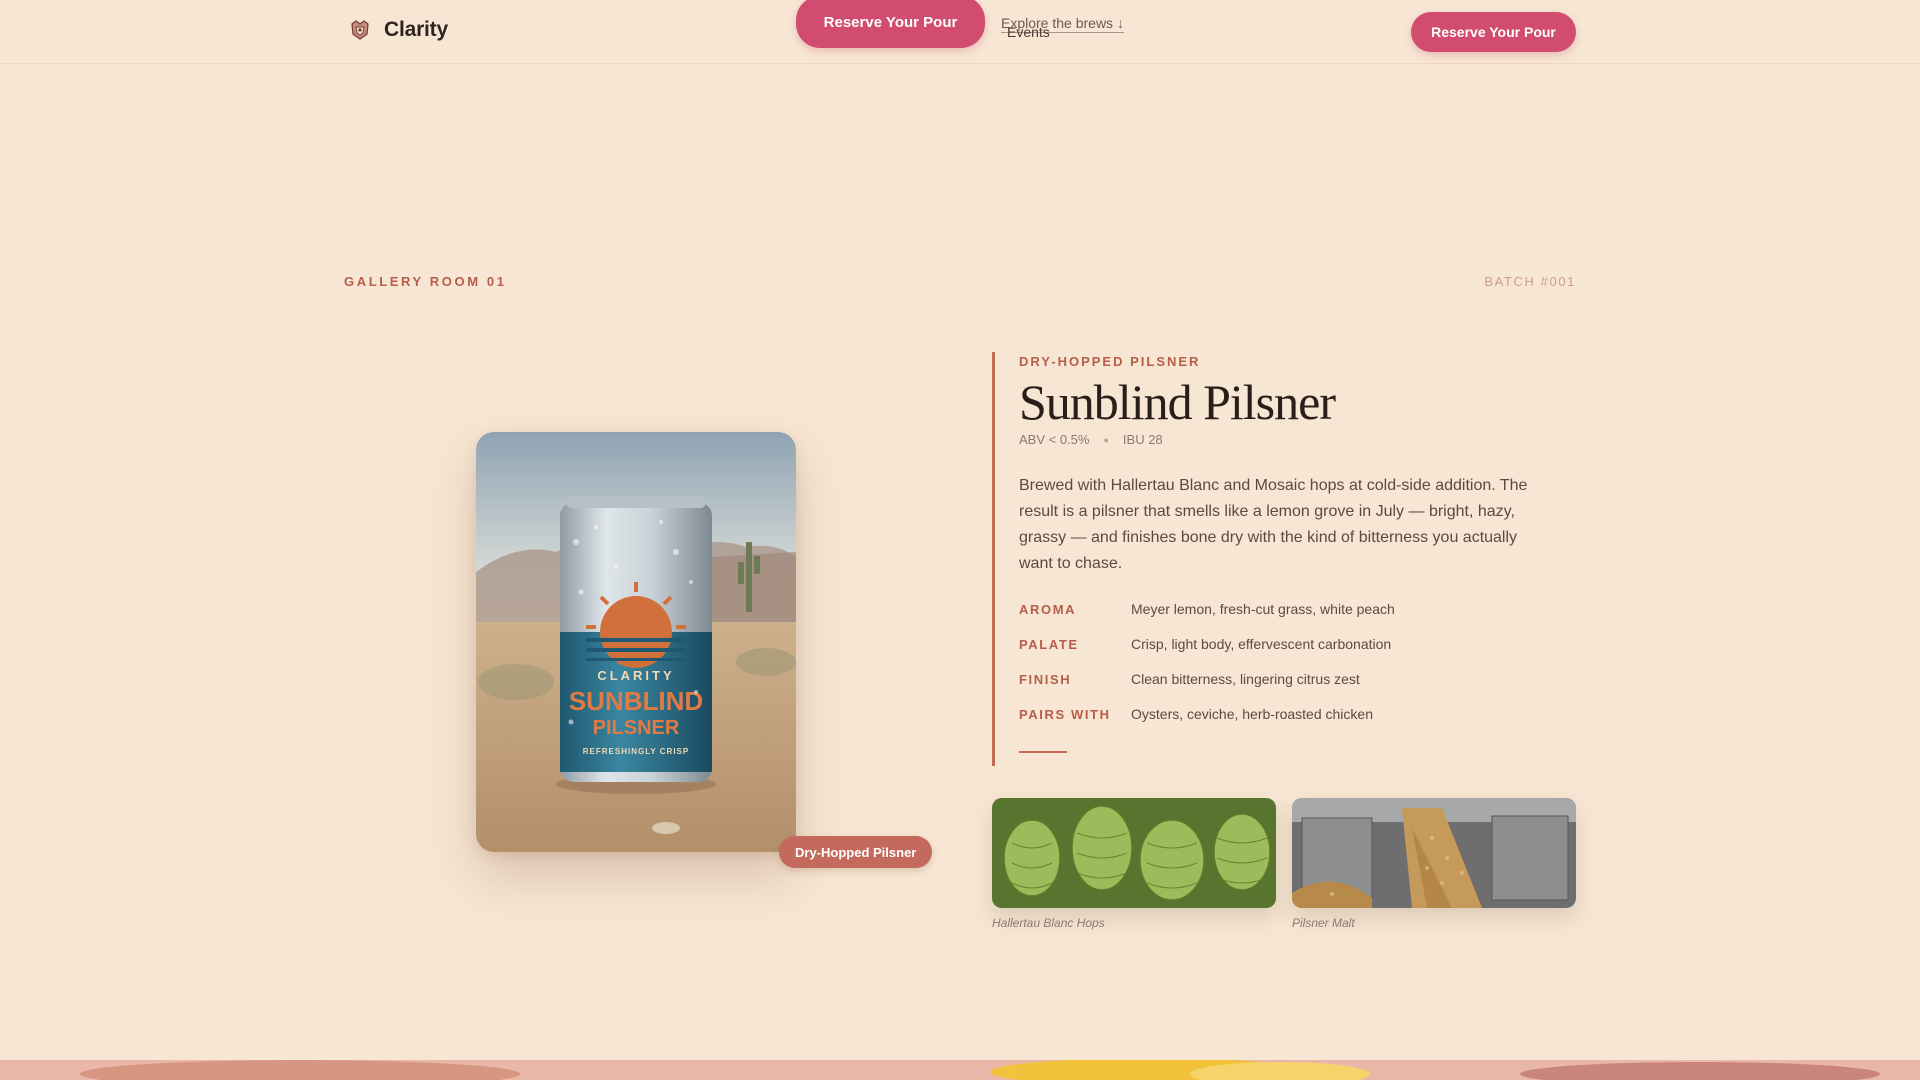  I want to click on hero-reserve-button: Reserve Your Pour, so click(890, 24).